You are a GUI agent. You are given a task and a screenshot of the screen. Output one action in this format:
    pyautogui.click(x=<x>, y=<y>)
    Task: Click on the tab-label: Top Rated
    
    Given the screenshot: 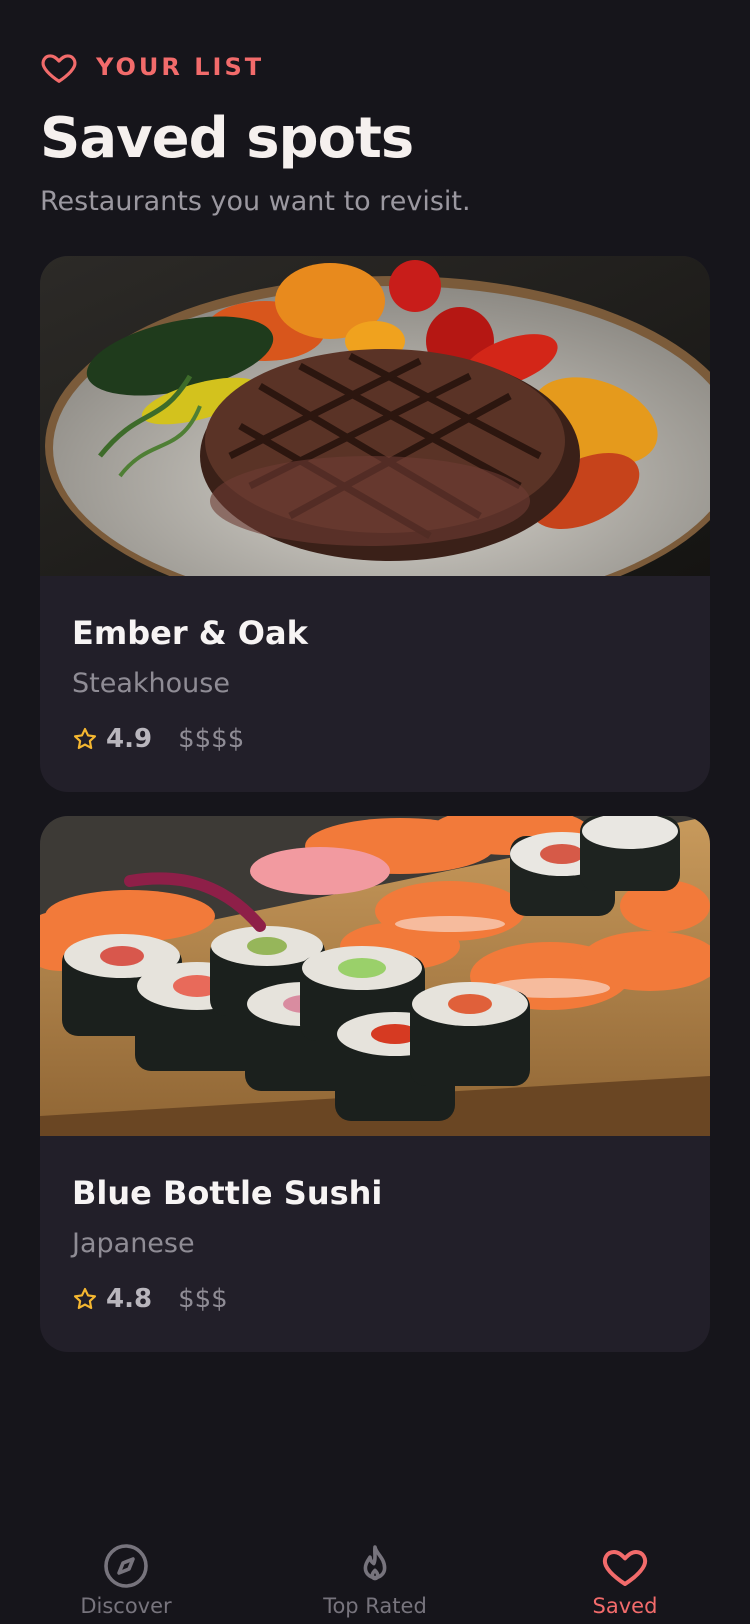 What is the action you would take?
    pyautogui.click(x=375, y=1606)
    